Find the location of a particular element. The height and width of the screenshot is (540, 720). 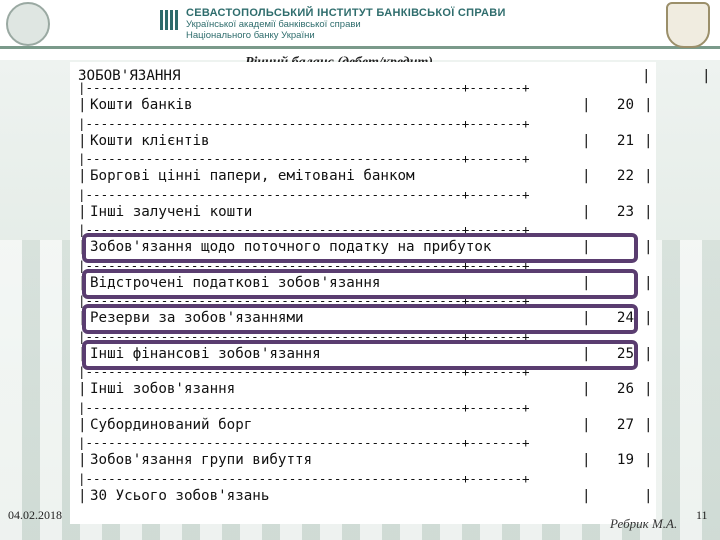

table-row-note: 20 is located at coordinates (625, 105).